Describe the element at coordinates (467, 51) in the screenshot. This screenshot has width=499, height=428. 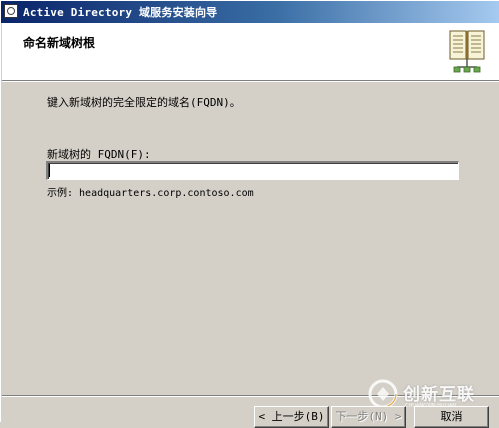
I see `book-directory-icon` at that location.